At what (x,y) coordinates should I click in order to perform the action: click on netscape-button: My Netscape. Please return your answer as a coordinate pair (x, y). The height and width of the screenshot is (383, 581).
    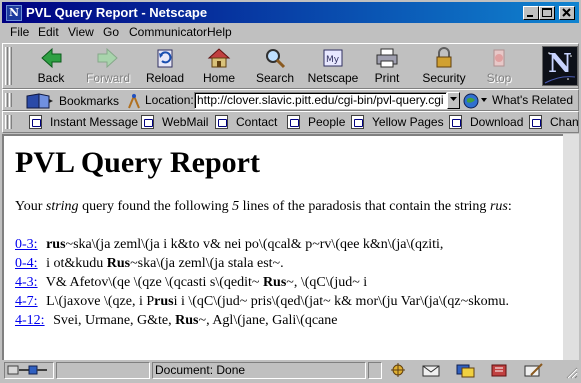
    Looking at the image, I should click on (333, 67).